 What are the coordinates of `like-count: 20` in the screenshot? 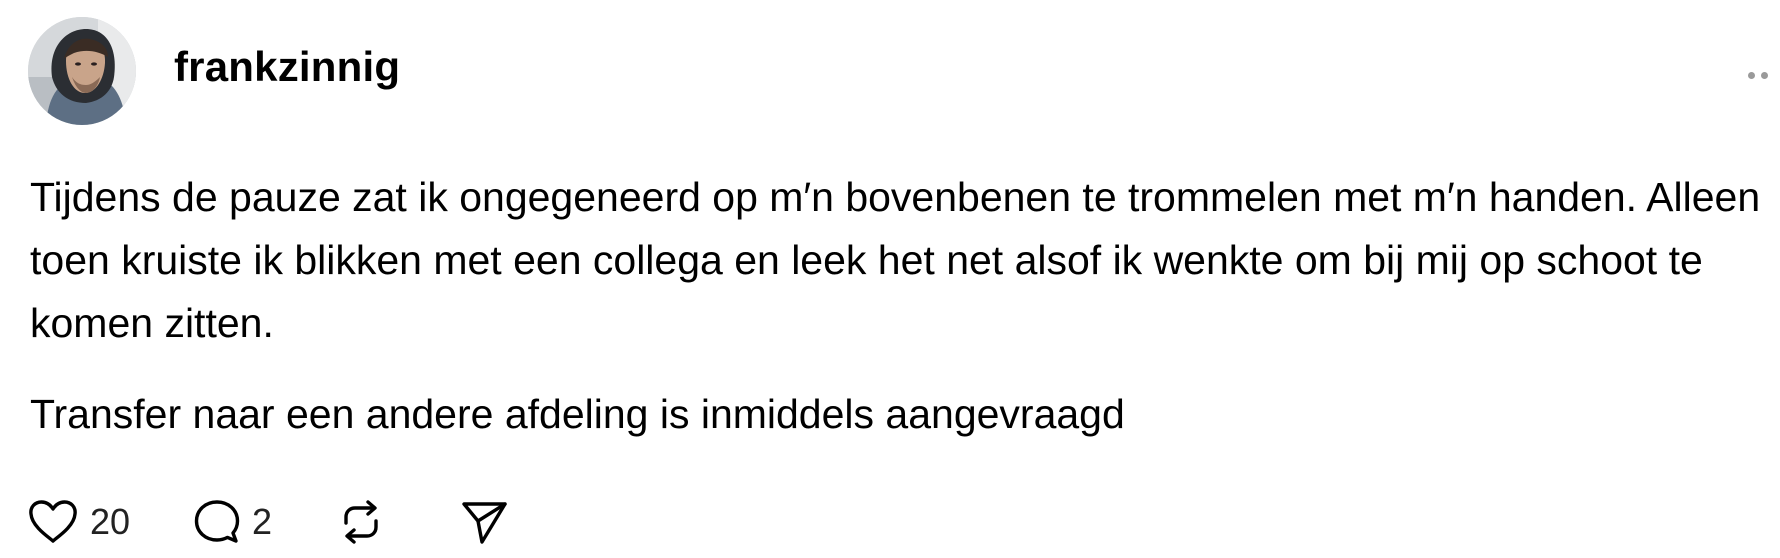 It's located at (110, 521).